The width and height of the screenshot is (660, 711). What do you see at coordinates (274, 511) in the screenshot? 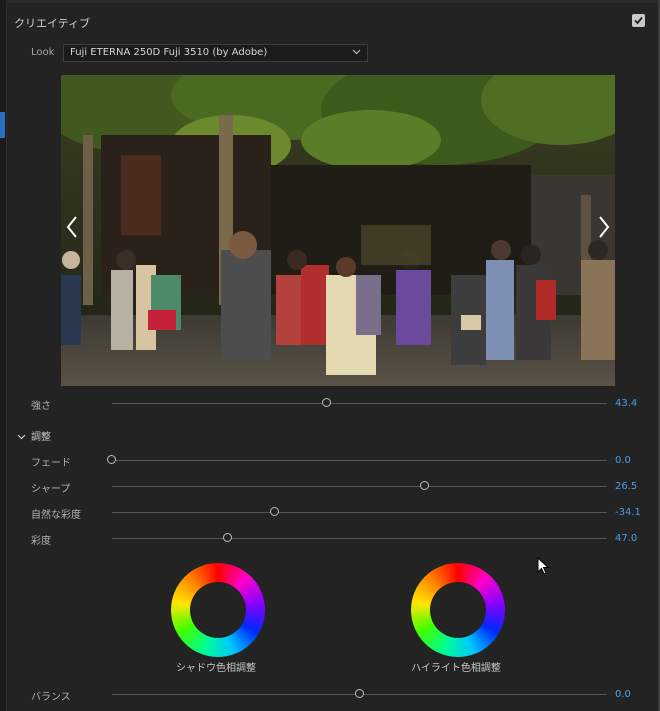
I see `vibrance-slider-handle` at bounding box center [274, 511].